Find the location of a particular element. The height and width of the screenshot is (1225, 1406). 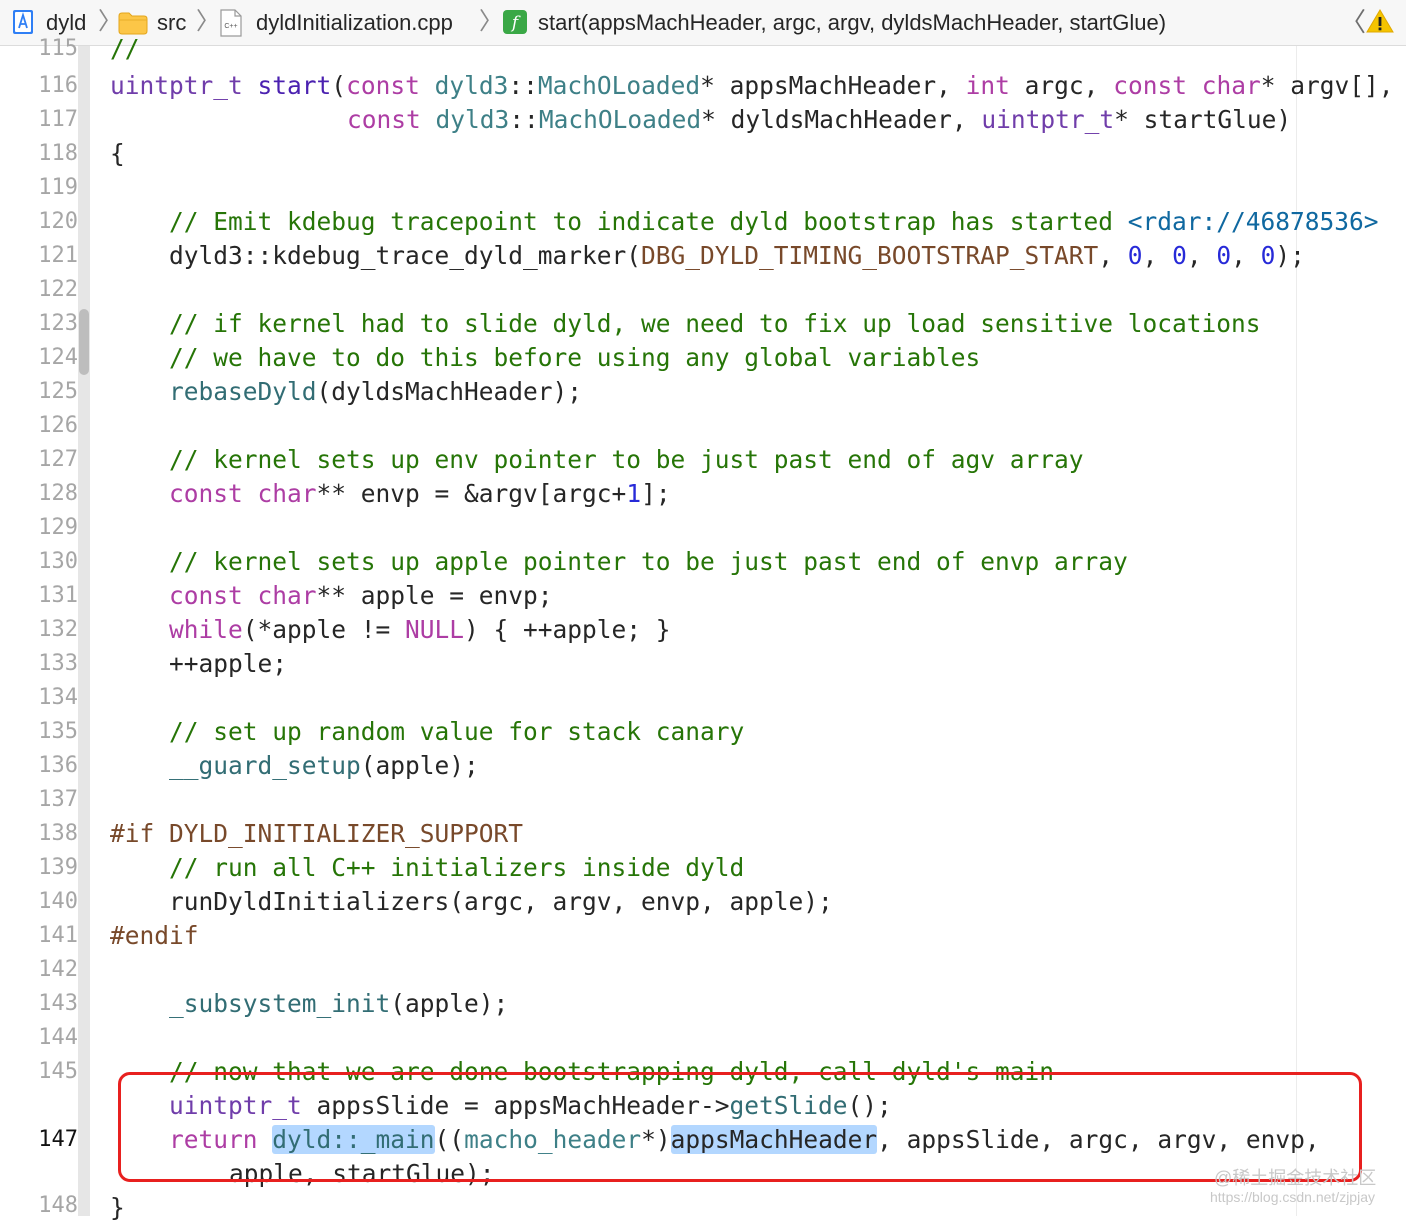

line-number: 118 is located at coordinates (58, 153).